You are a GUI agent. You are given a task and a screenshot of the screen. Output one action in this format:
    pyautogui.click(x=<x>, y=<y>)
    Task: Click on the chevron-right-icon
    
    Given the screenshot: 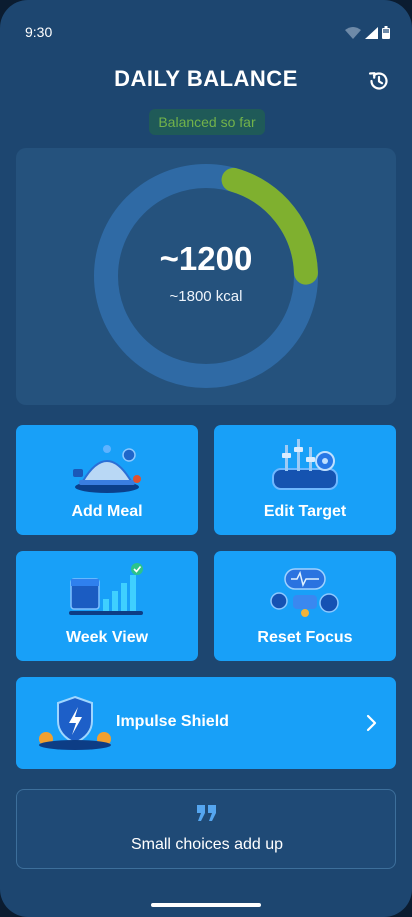 What is the action you would take?
    pyautogui.click(x=371, y=723)
    